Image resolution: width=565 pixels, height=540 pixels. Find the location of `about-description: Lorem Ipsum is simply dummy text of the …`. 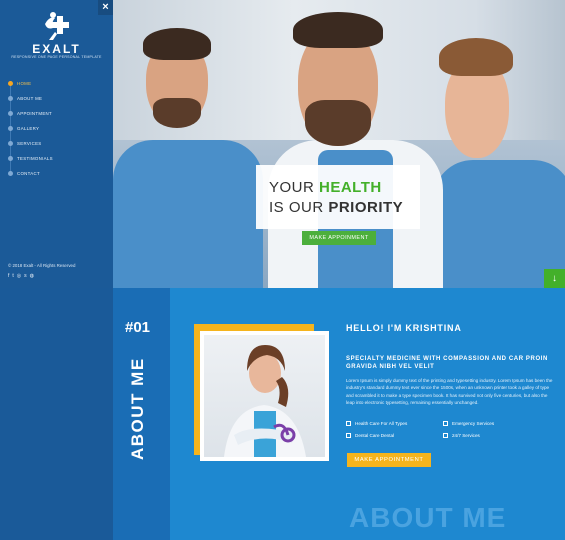

about-description: Lorem Ipsum is simply dummy text of the … is located at coordinates (449, 392).